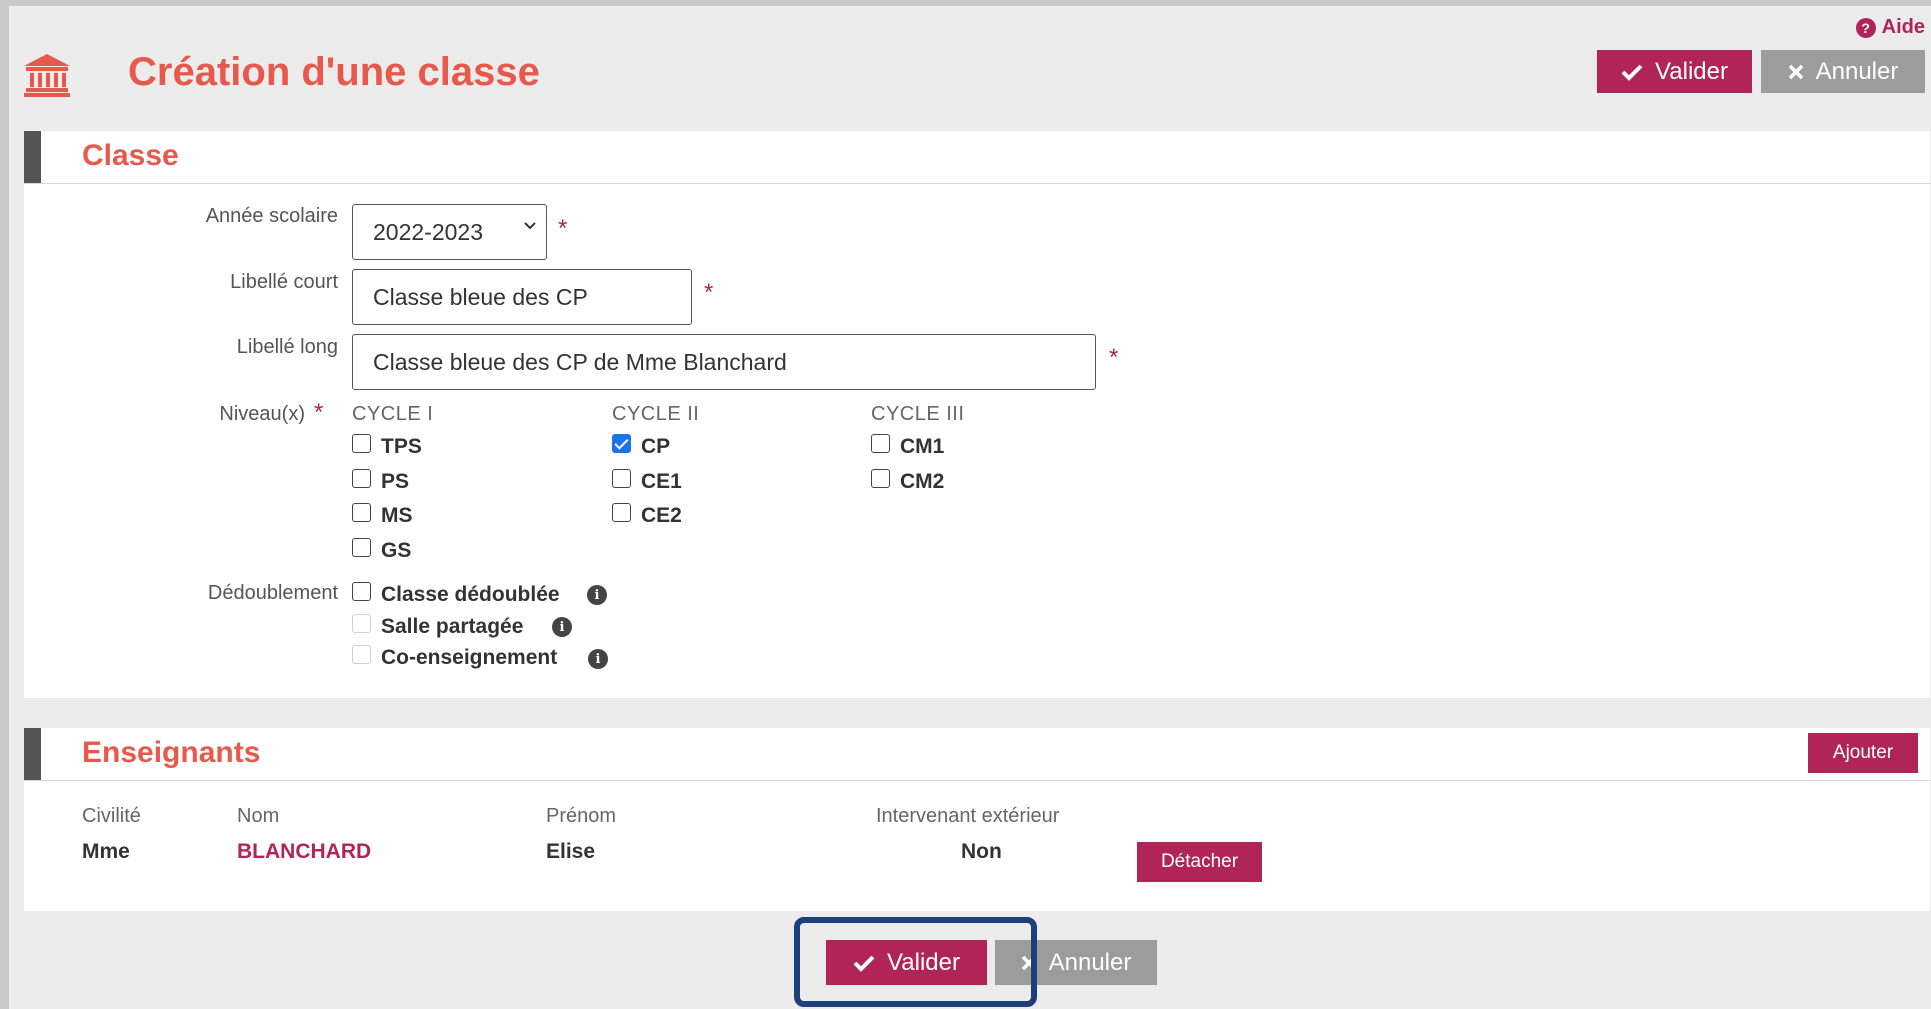 Image resolution: width=1931 pixels, height=1009 pixels. What do you see at coordinates (361, 591) in the screenshot?
I see `checkbox-classe-dedoublee` at bounding box center [361, 591].